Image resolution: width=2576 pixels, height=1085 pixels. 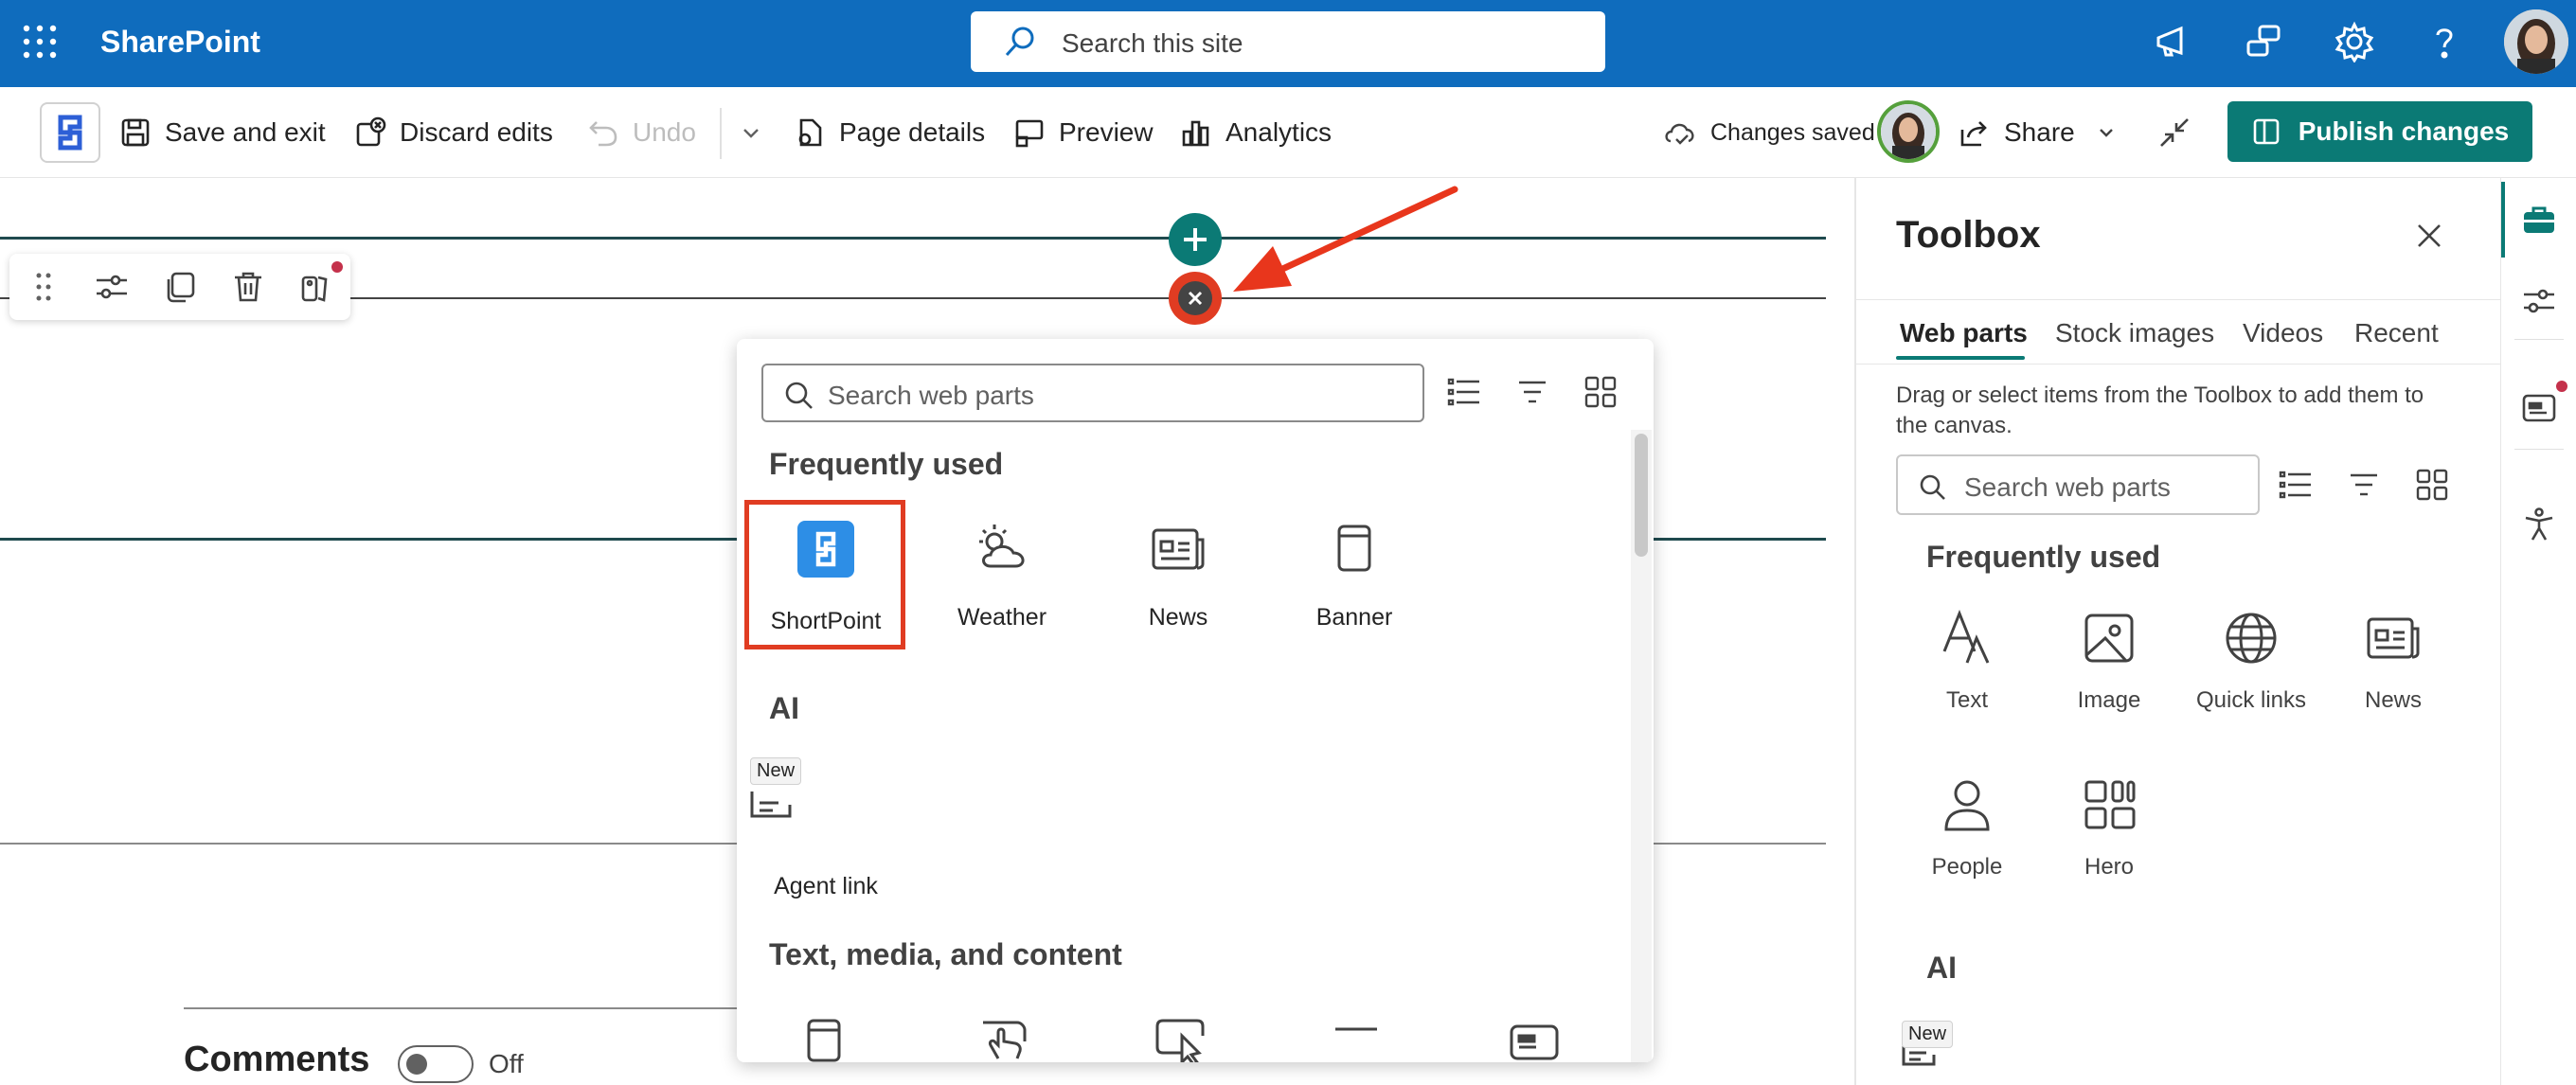 I want to click on toggle-knob, so click(x=416, y=1064).